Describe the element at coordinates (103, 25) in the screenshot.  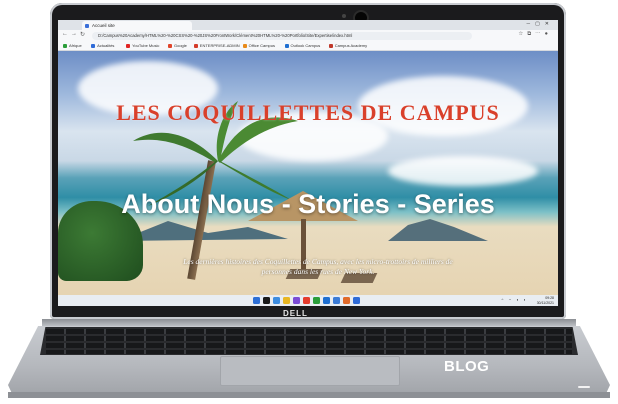
I see `tab-title: Accueil site` at that location.